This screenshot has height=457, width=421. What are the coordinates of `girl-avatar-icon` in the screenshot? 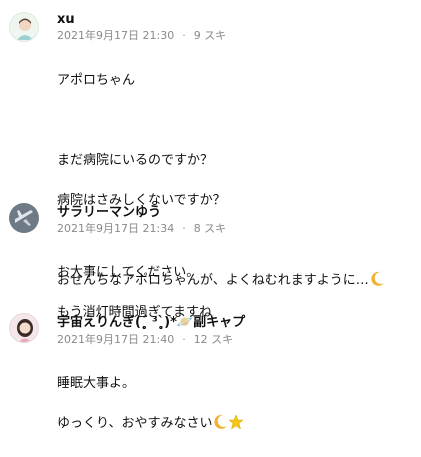 It's located at (25, 330).